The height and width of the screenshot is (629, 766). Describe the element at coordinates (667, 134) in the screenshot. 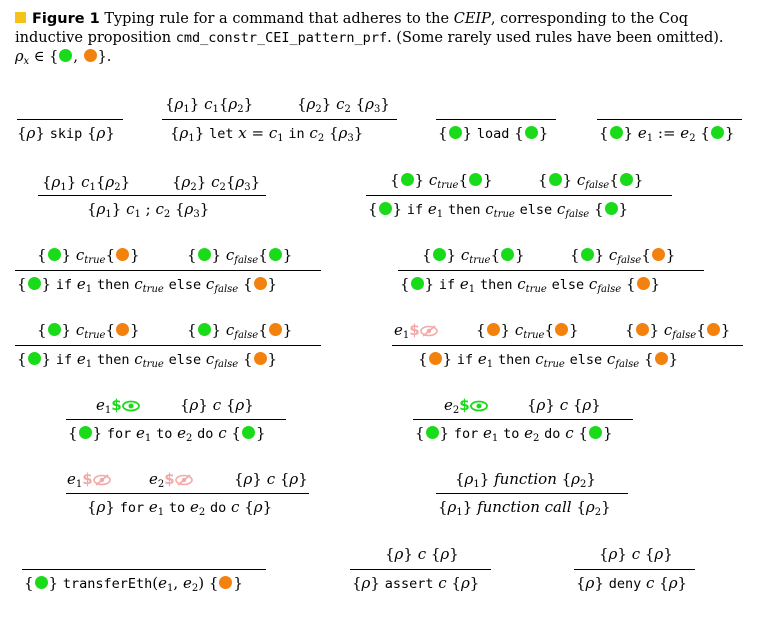

I see `rule-conclusion: {} e1 := e2 {}` at that location.